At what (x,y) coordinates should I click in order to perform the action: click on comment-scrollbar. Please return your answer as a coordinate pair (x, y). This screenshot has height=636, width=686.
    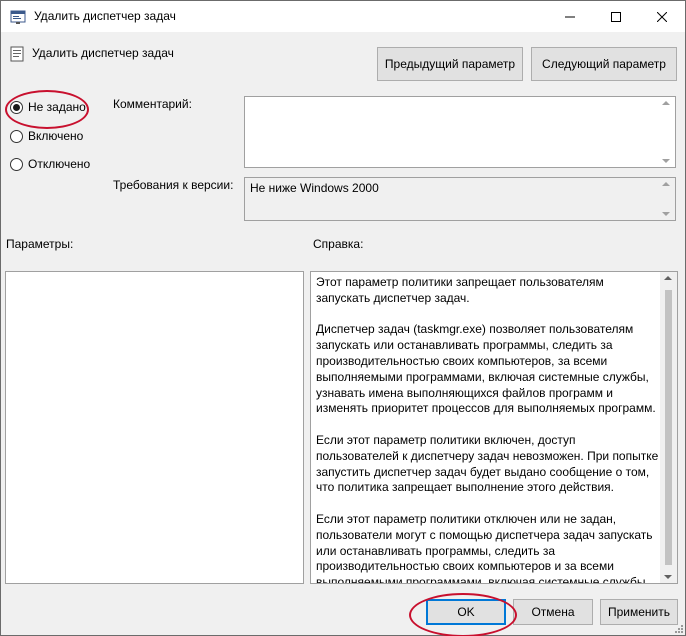
    Looking at the image, I should click on (666, 132).